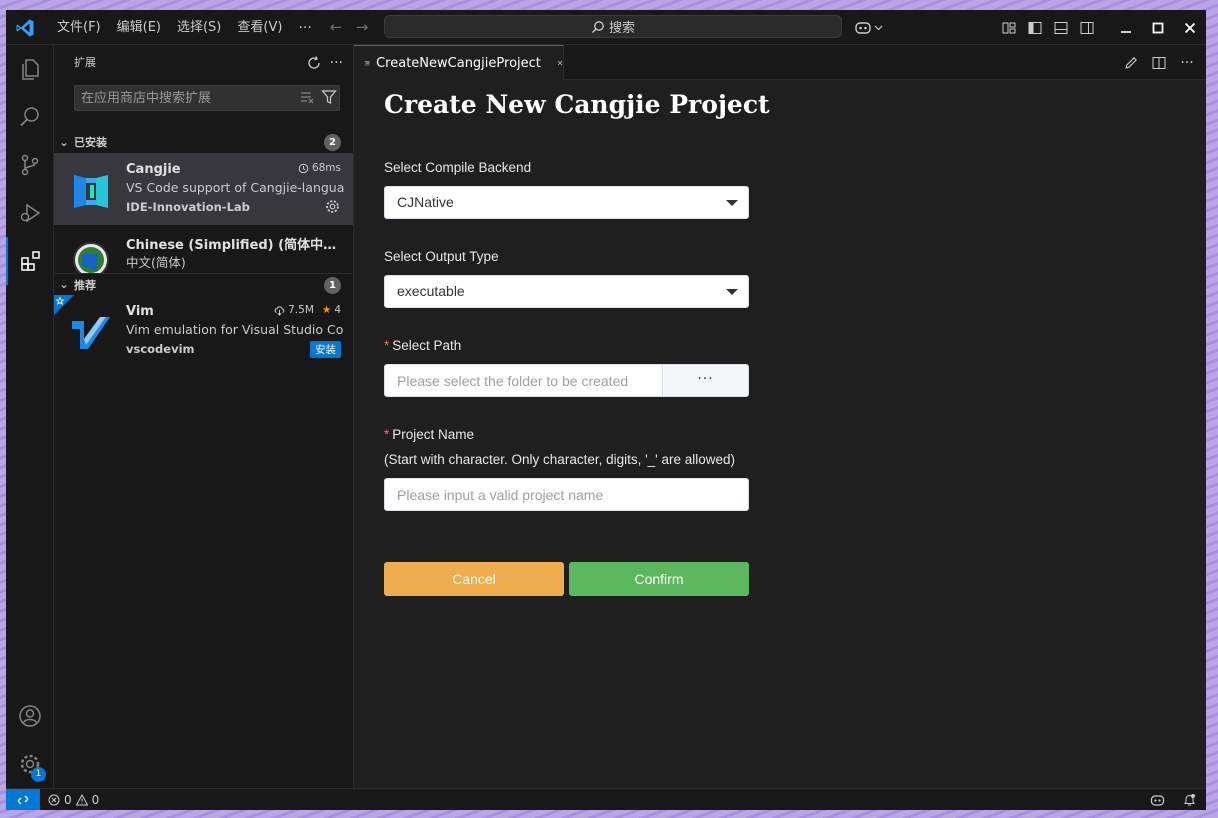 The height and width of the screenshot is (818, 1218). Describe the element at coordinates (324, 62) in the screenshot. I see `sidebar-actions: ···` at that location.